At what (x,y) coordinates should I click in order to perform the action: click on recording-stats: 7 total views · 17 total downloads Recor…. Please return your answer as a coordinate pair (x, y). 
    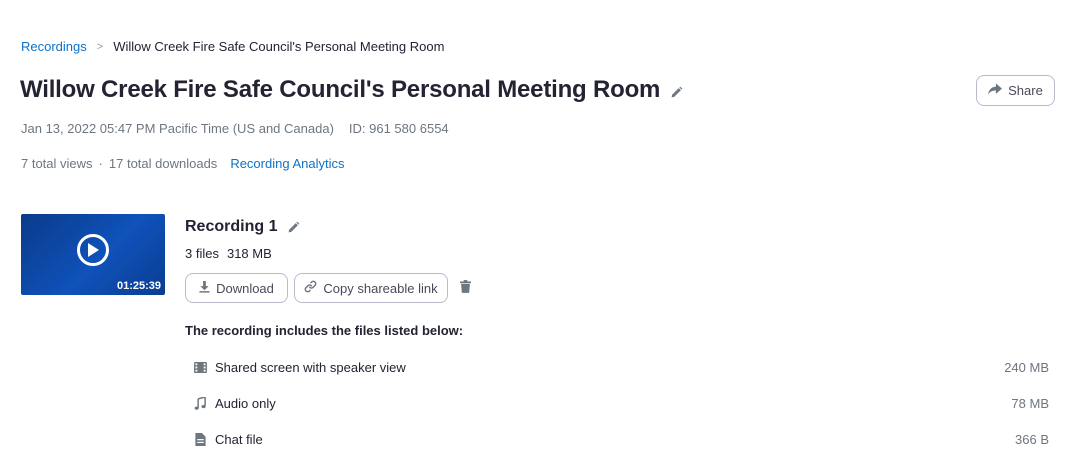
    Looking at the image, I should click on (182, 163).